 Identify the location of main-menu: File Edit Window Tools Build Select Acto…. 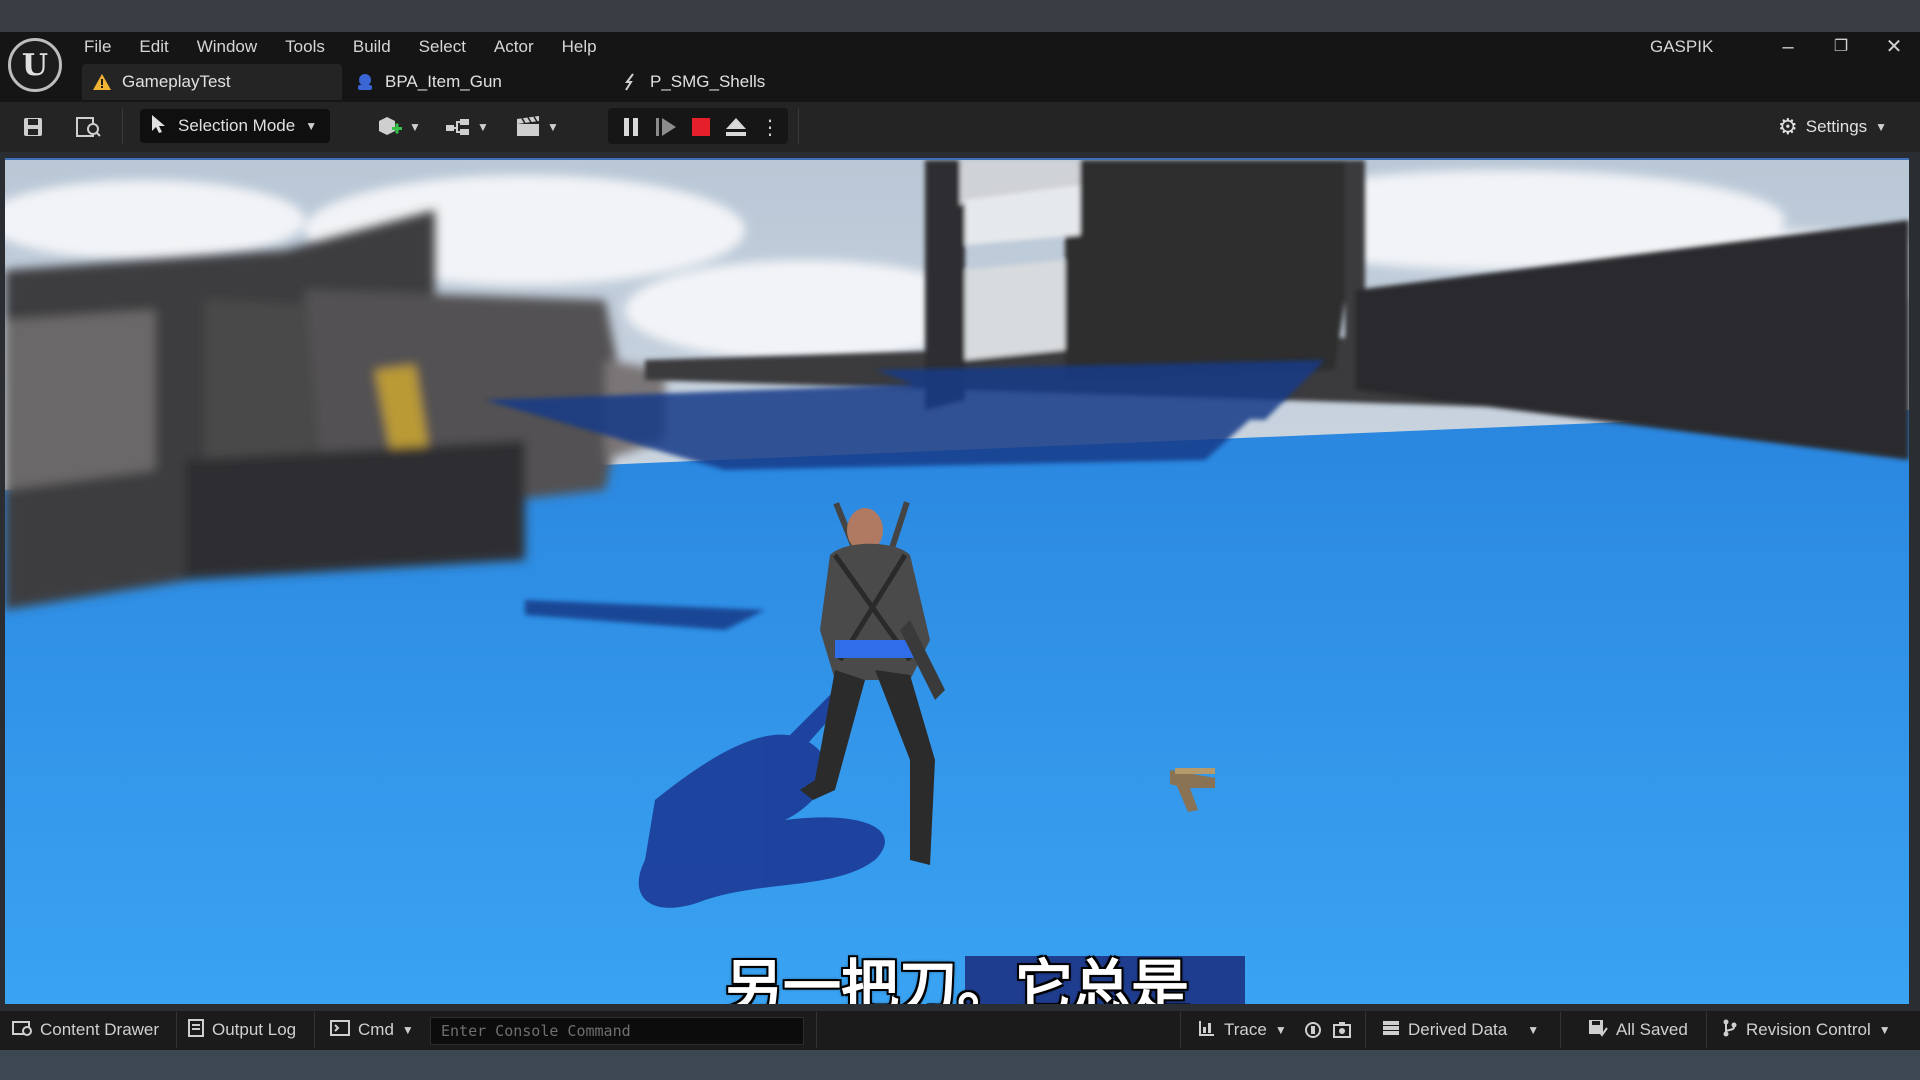
(340, 47).